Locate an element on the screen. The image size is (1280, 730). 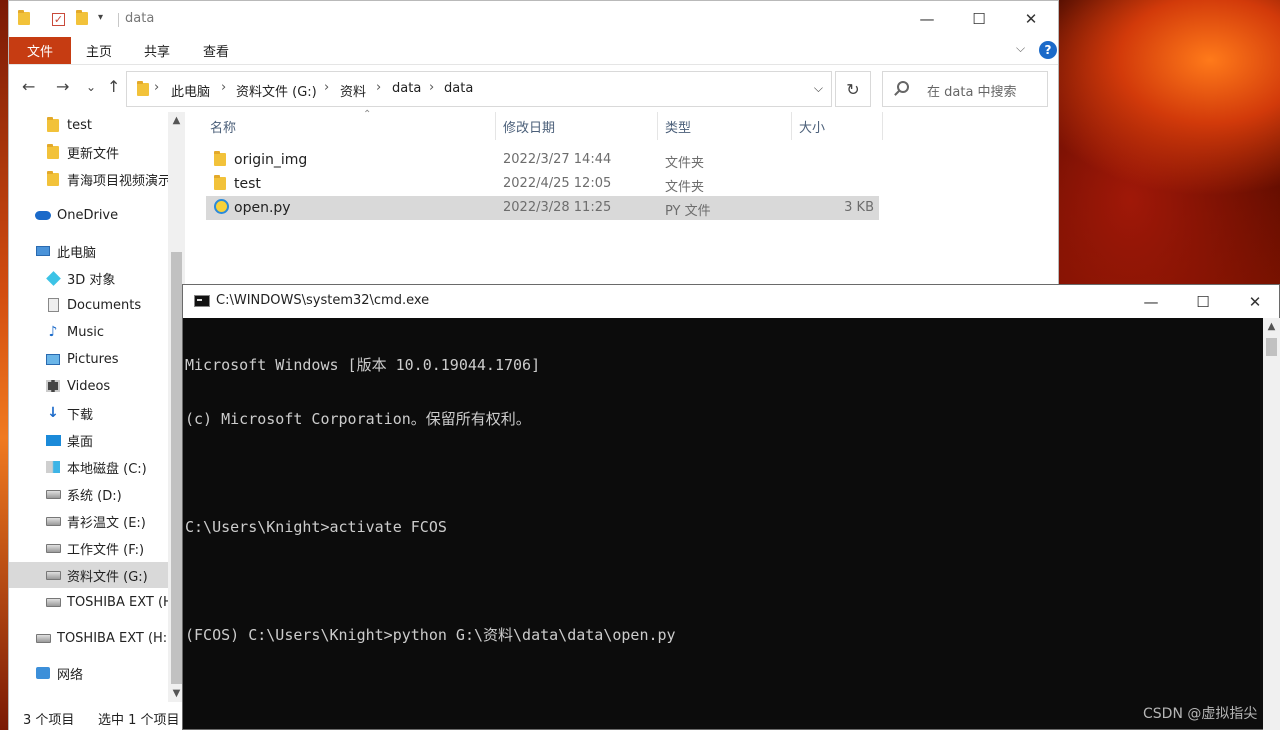
console-scrollbar: ▲ is located at coordinates (1271, 524).